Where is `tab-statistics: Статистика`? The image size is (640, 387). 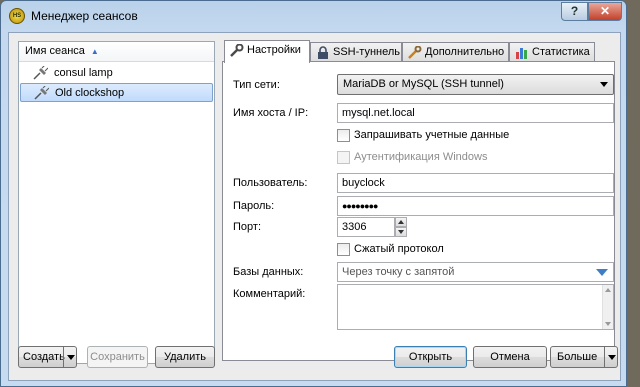
tab-statistics: Статистика is located at coordinates (552, 52).